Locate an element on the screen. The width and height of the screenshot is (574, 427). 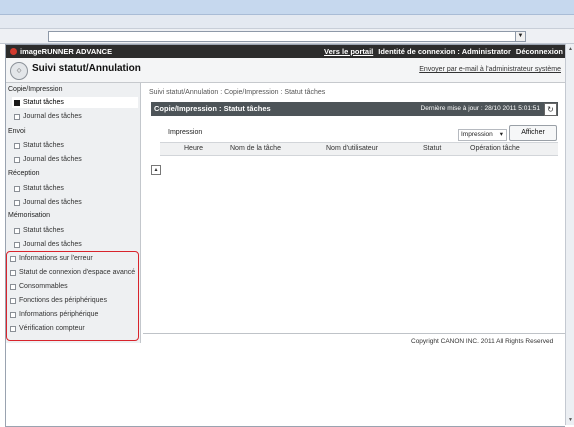
sidebar-item-counter-check: Vérification compteur is located at coordinates (47, 328).